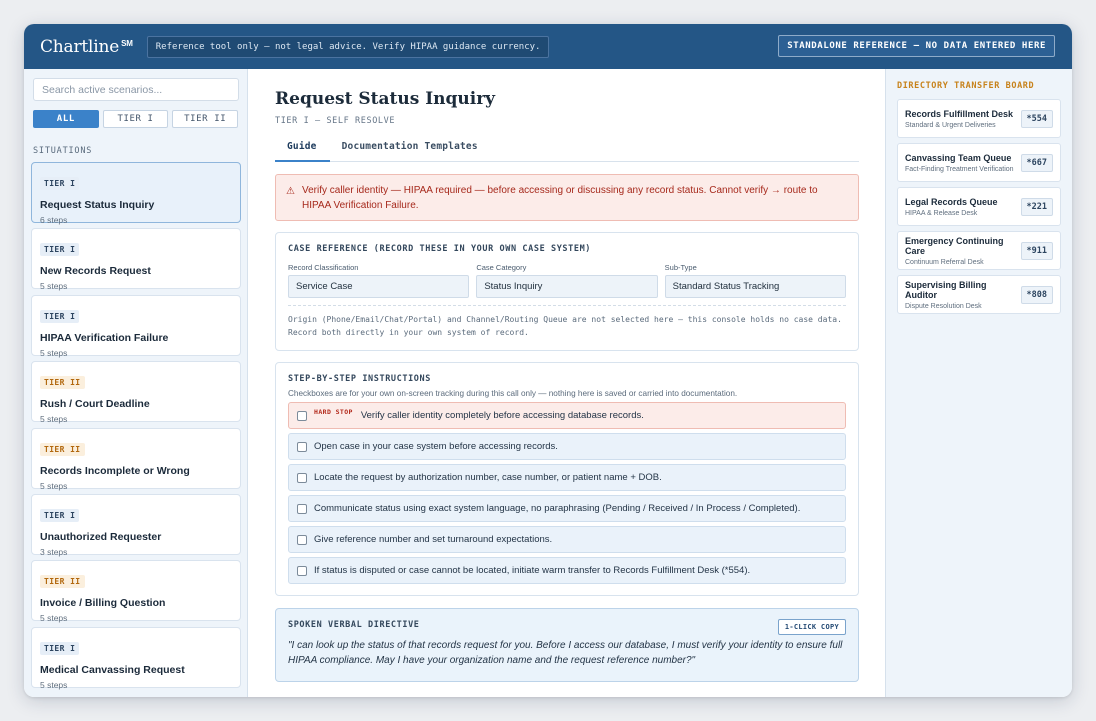 The width and height of the screenshot is (1096, 721). I want to click on filter-tier-2: TIER II, so click(205, 119).